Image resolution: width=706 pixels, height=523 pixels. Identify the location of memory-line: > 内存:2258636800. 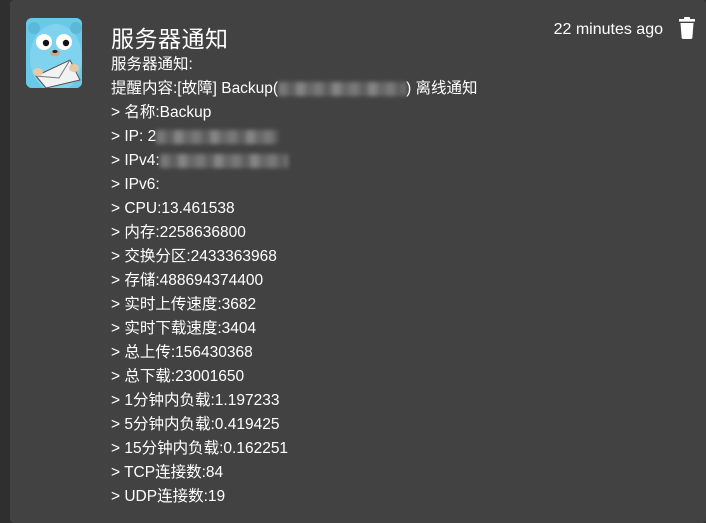
(178, 232).